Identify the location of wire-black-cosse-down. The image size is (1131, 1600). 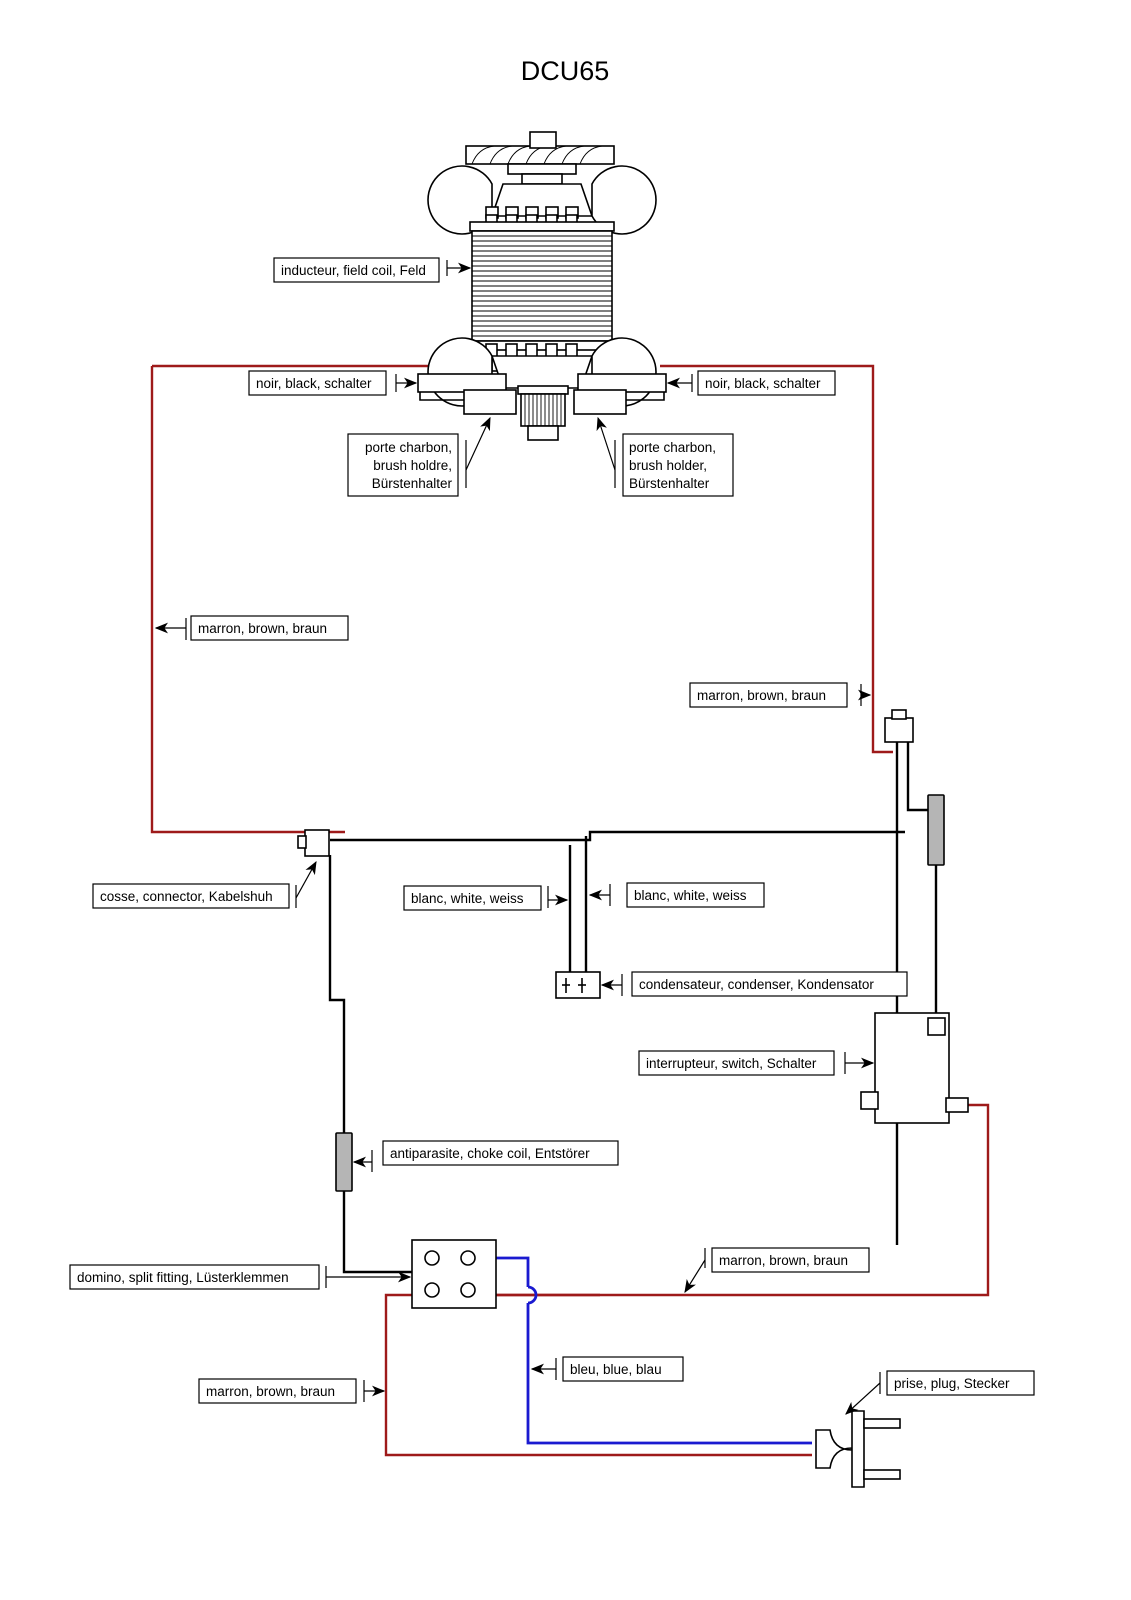
(337, 995).